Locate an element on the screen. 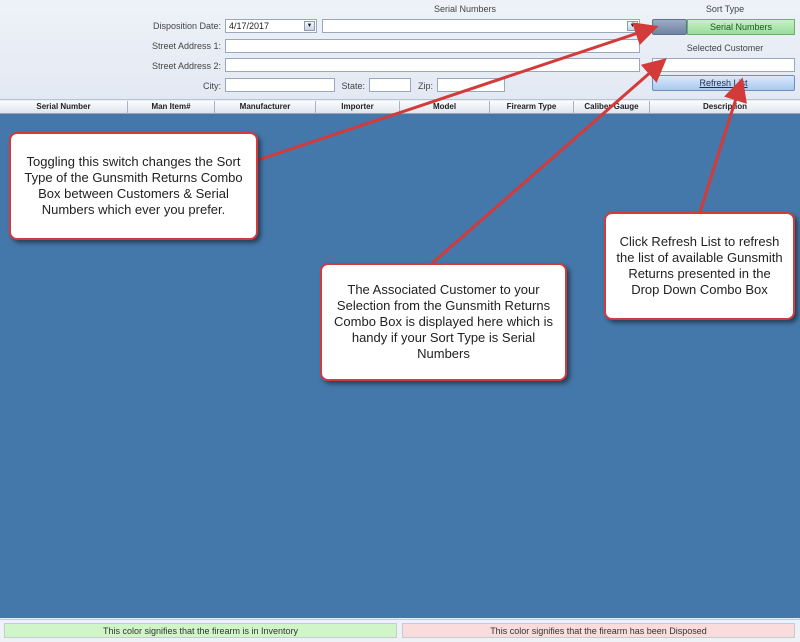 The height and width of the screenshot is (642, 800). column-header-importer: Importer is located at coordinates (358, 107).